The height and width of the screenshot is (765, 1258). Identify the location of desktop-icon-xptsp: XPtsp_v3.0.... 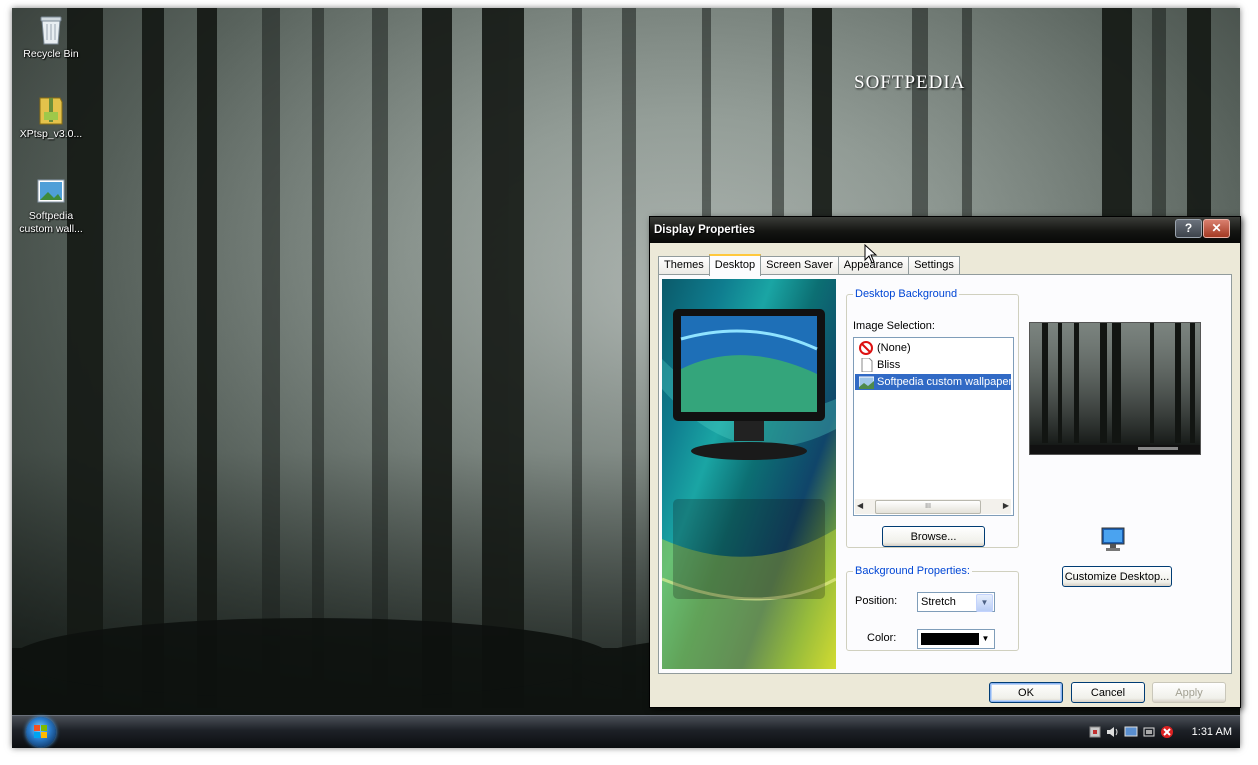
(51, 117).